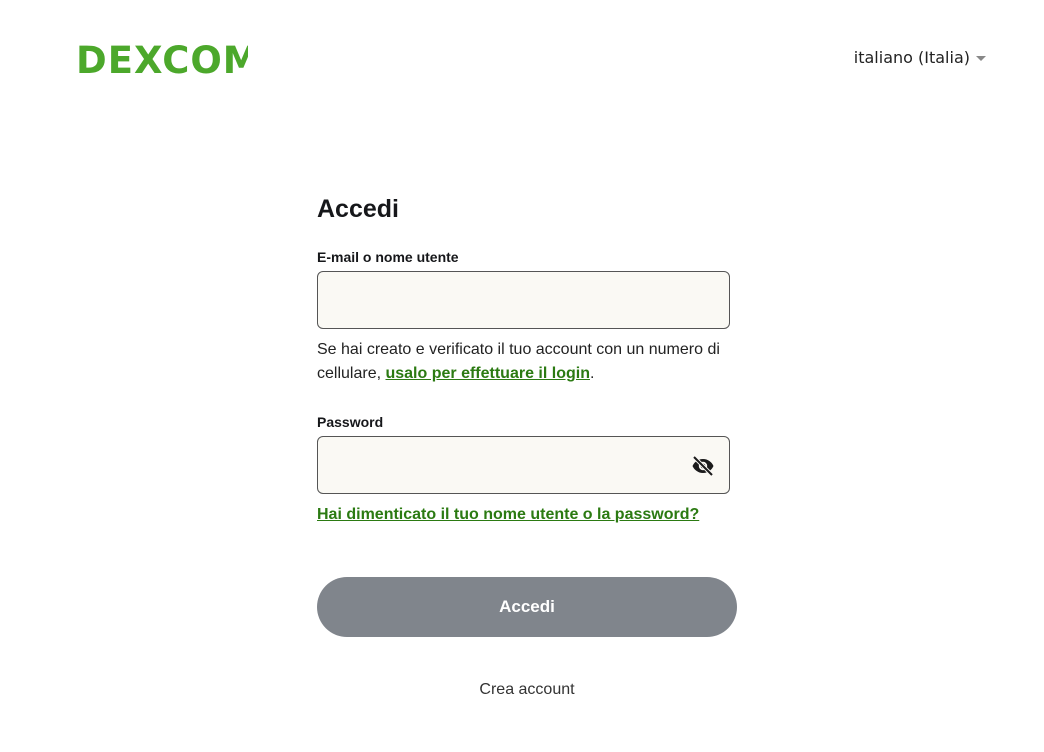 The height and width of the screenshot is (752, 1044). I want to click on eye-slash-icon, so click(703, 466).